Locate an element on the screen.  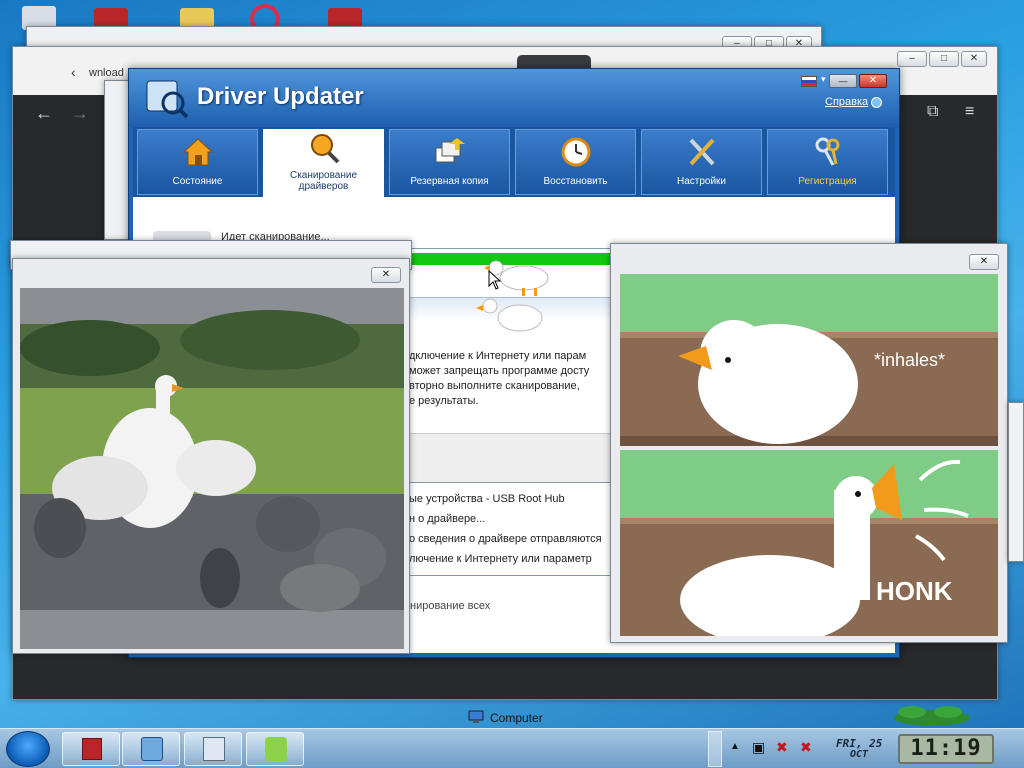
tray-network-error-icon: ✖ is located at coordinates (782, 747).